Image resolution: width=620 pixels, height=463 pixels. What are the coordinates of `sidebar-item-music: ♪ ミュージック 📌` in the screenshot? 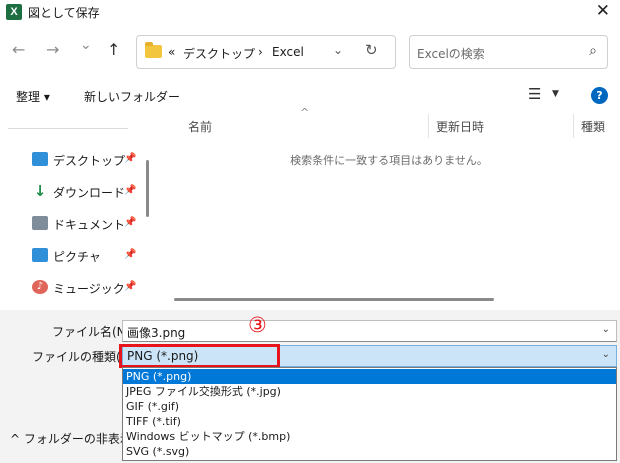 It's located at (87, 288).